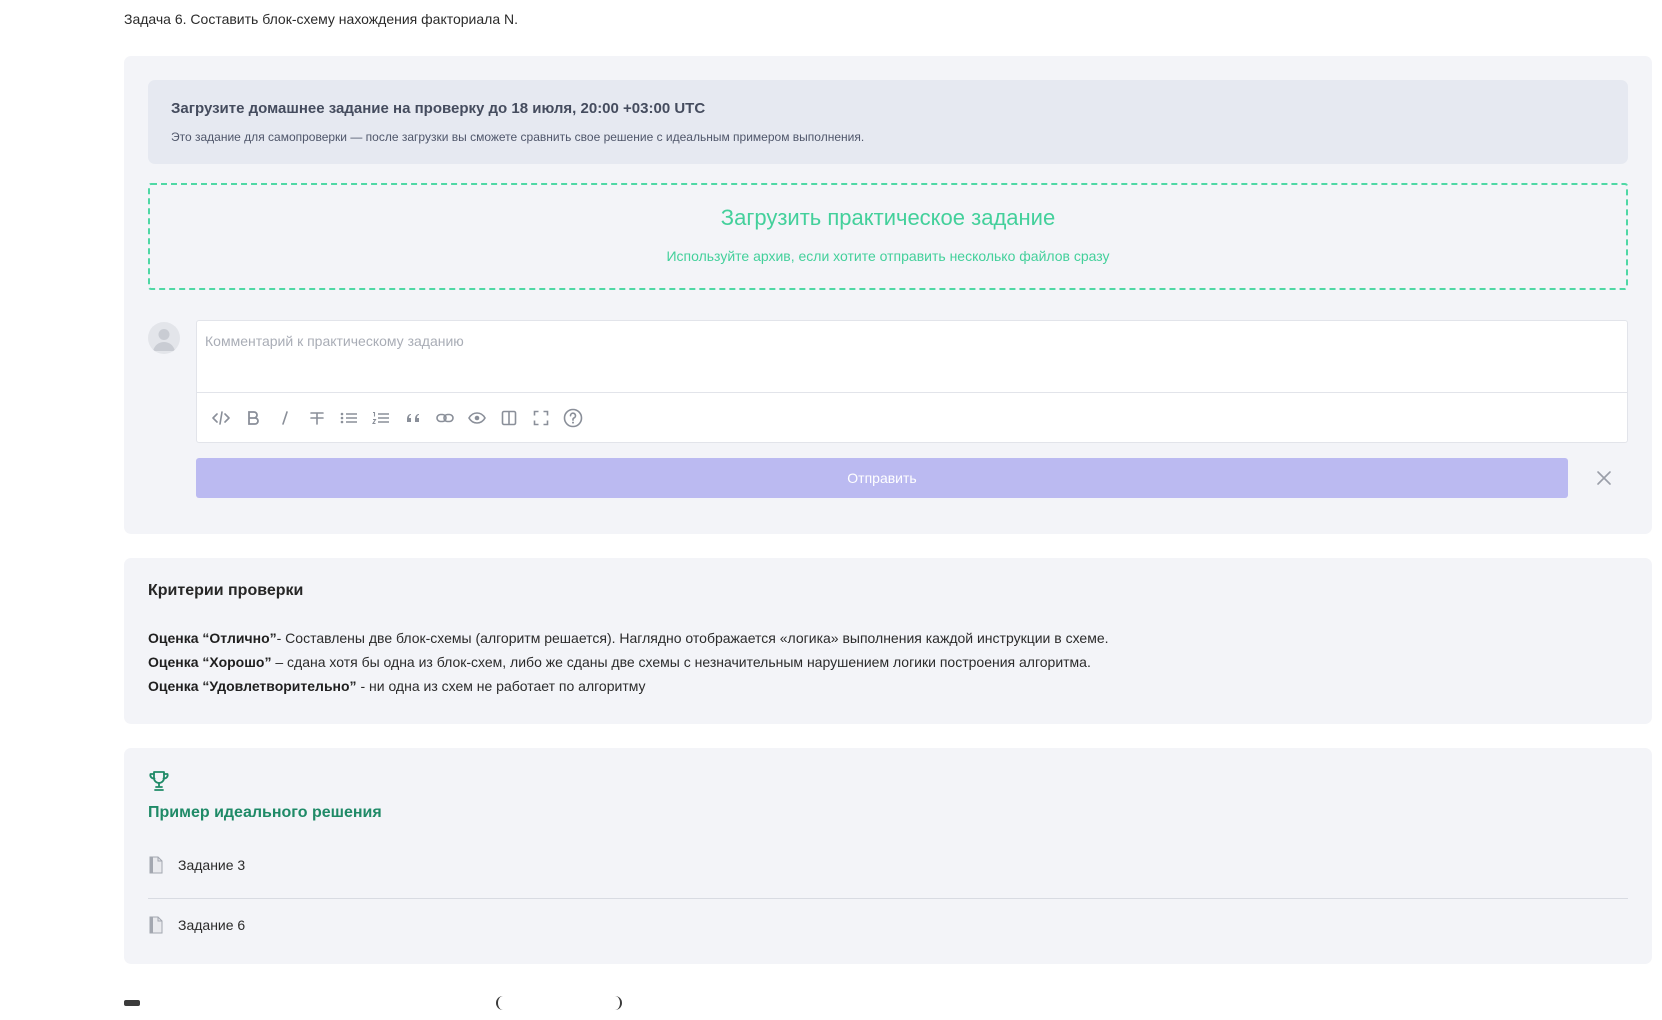 The height and width of the screenshot is (1020, 1662). Describe the element at coordinates (349, 418) in the screenshot. I see `bullet-list-icon` at that location.